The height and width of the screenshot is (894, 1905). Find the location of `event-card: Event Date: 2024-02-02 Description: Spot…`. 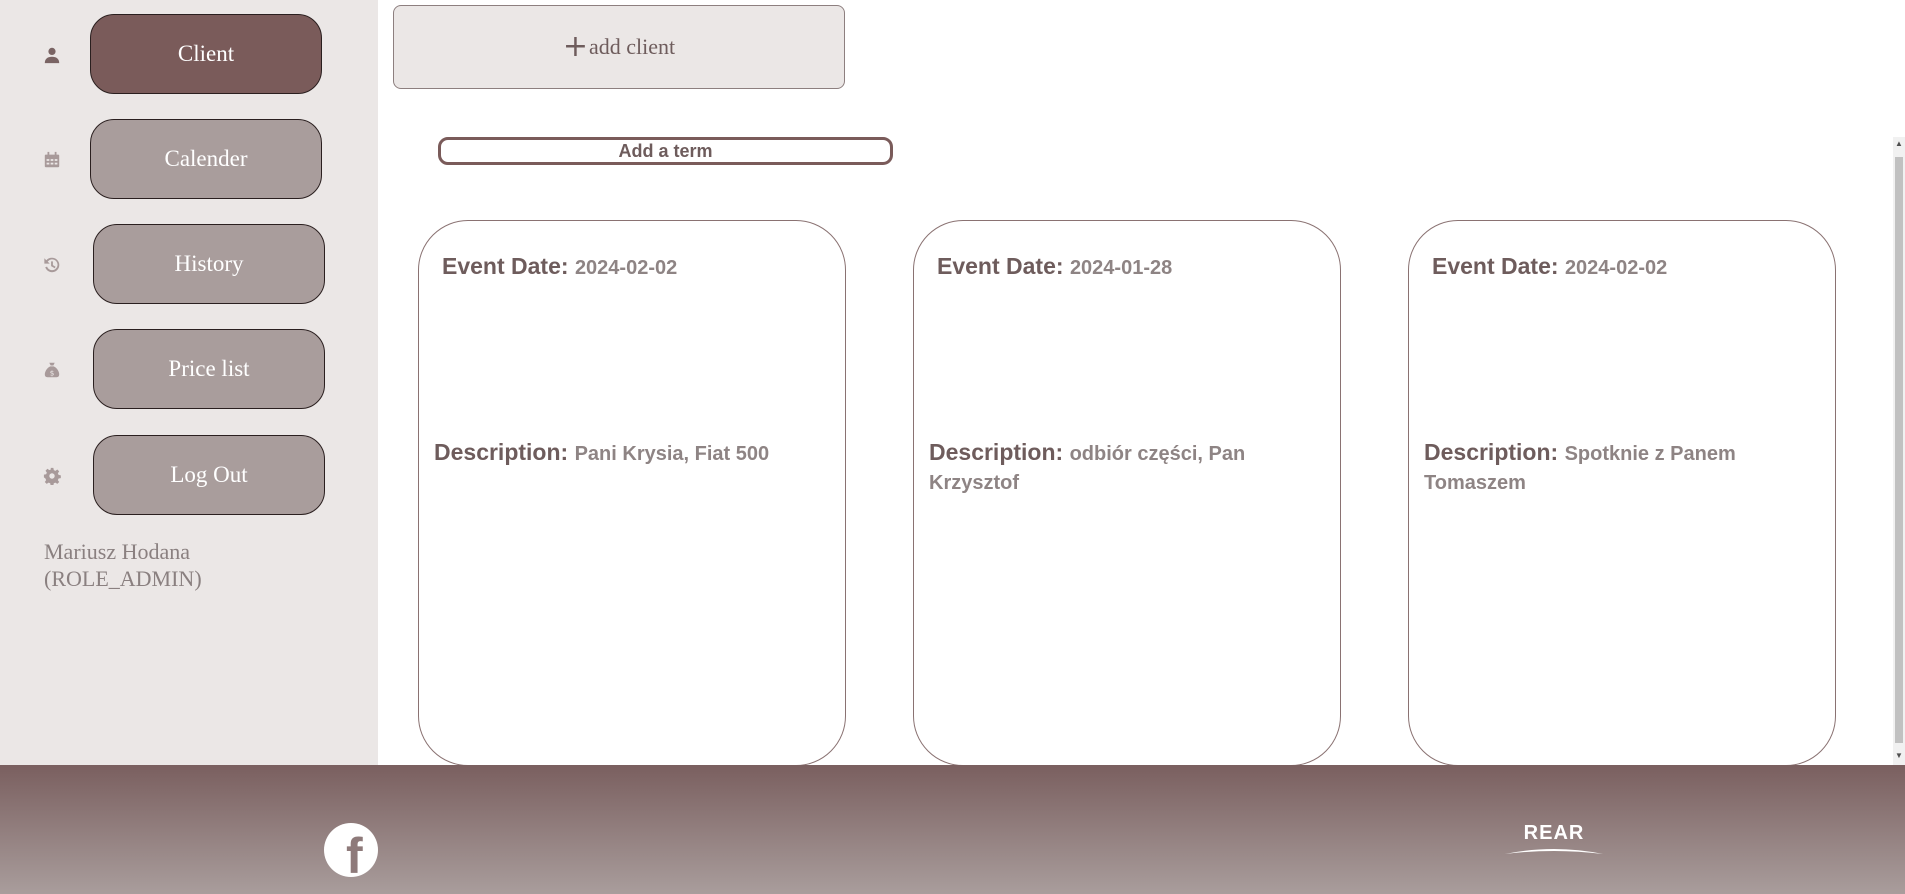

event-card: Event Date: 2024-02-02 Description: Spot… is located at coordinates (1622, 493).